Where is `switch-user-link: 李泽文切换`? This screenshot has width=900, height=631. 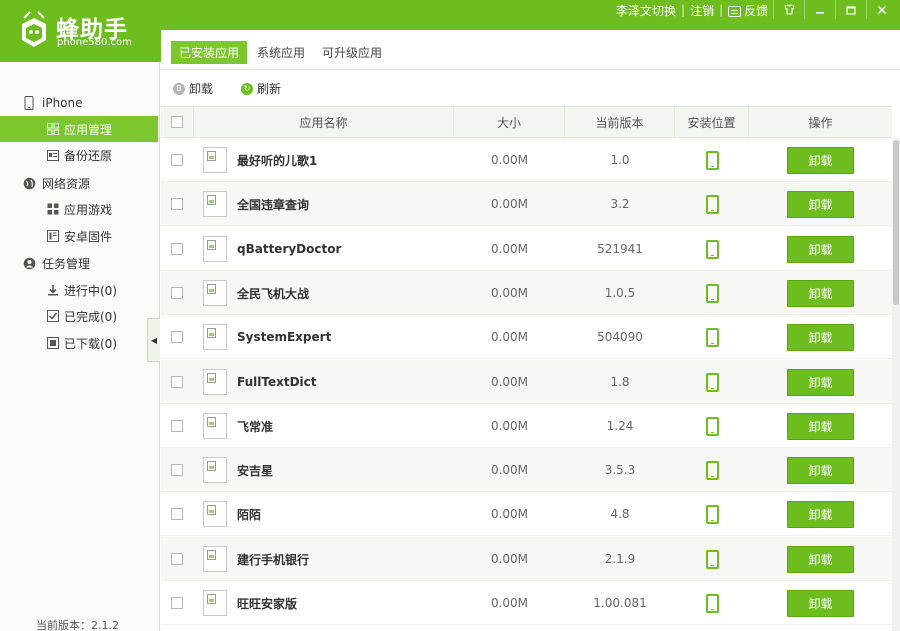
switch-user-link: 李泽文切换 is located at coordinates (646, 10).